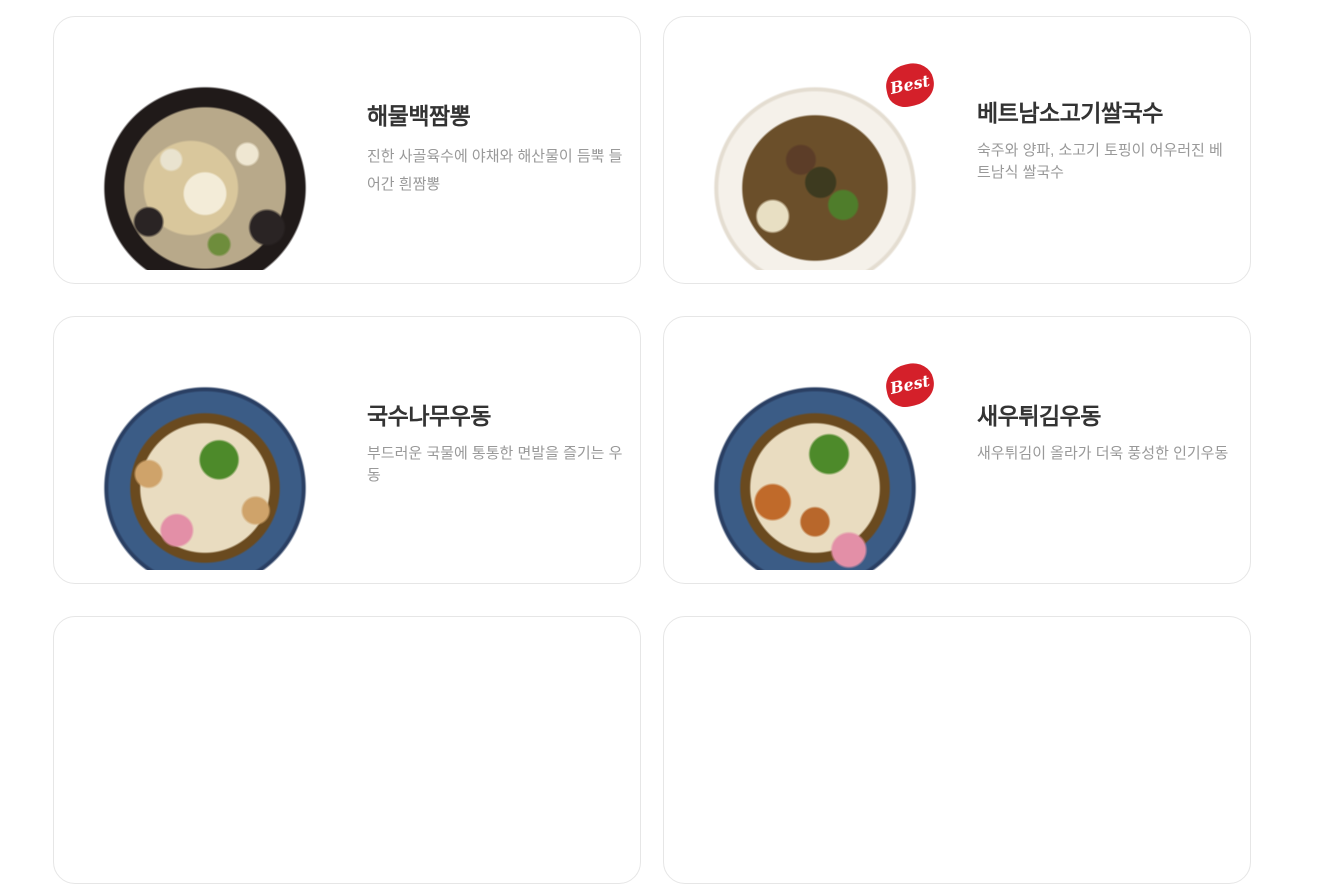 Image resolution: width=1318 pixels, height=884 pixels. I want to click on menu-info: 베트남소고기쌀국수 숙주와 양파, 소고기 토핑이 어우러진 베트남식 쌀국수, so click(1105, 139).